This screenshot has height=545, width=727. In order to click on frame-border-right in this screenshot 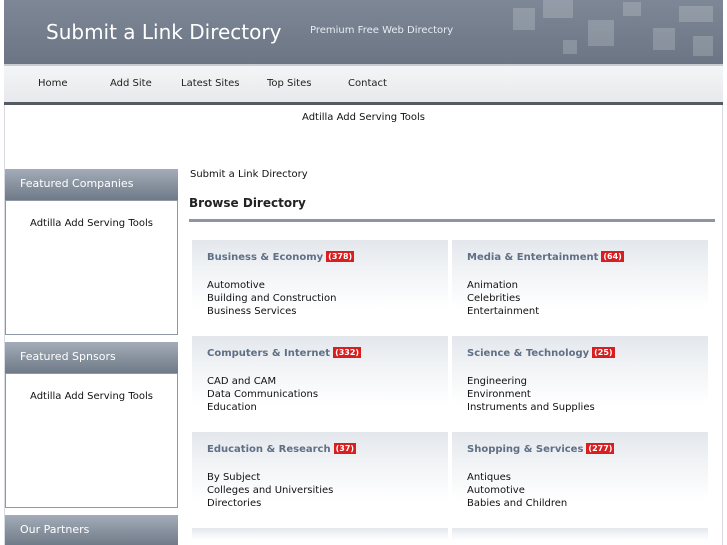, I will do `click(722, 325)`.